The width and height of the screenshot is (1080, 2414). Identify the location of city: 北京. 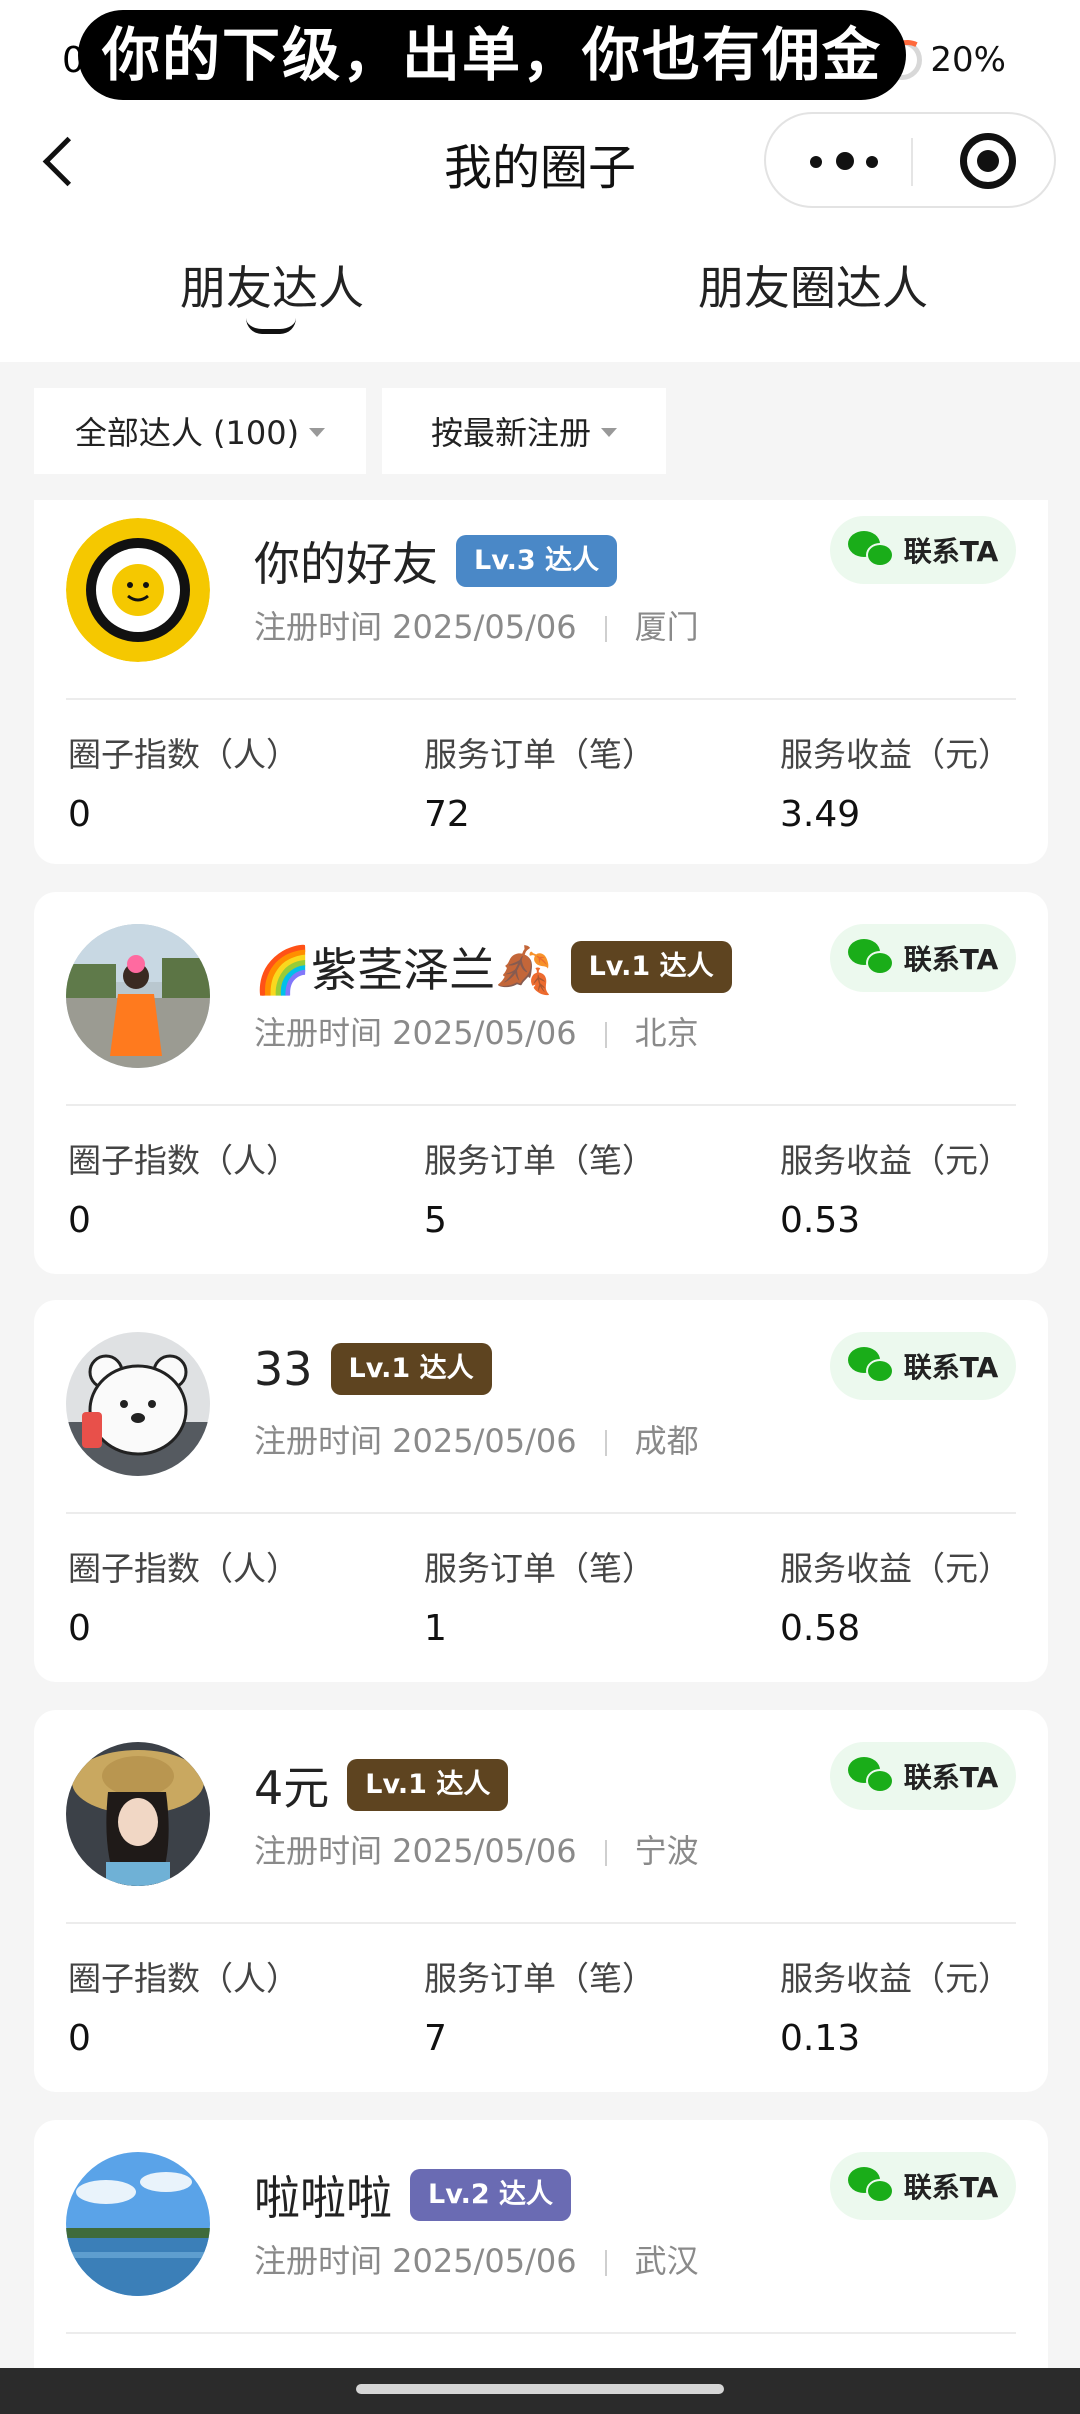
(666, 1033).